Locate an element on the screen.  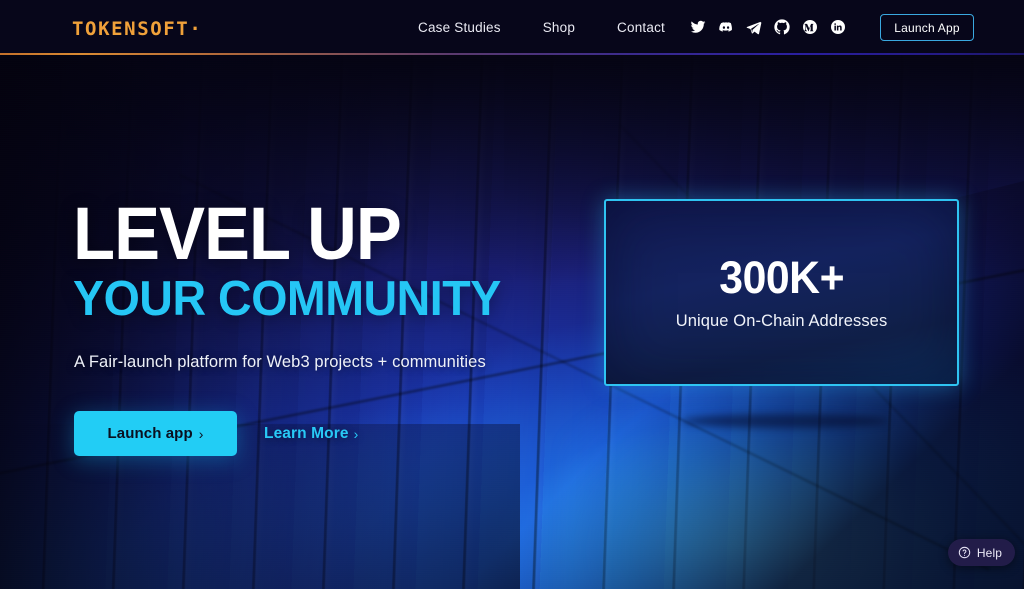
site-logo-text: TOKENSOFT is located at coordinates (131, 29).